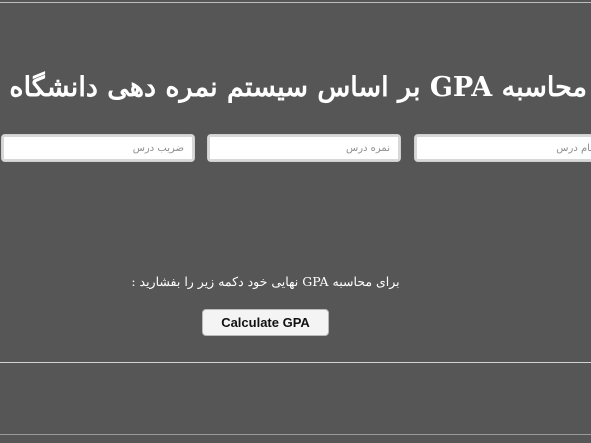  What do you see at coordinates (295, 2) in the screenshot?
I see `top-divider` at bounding box center [295, 2].